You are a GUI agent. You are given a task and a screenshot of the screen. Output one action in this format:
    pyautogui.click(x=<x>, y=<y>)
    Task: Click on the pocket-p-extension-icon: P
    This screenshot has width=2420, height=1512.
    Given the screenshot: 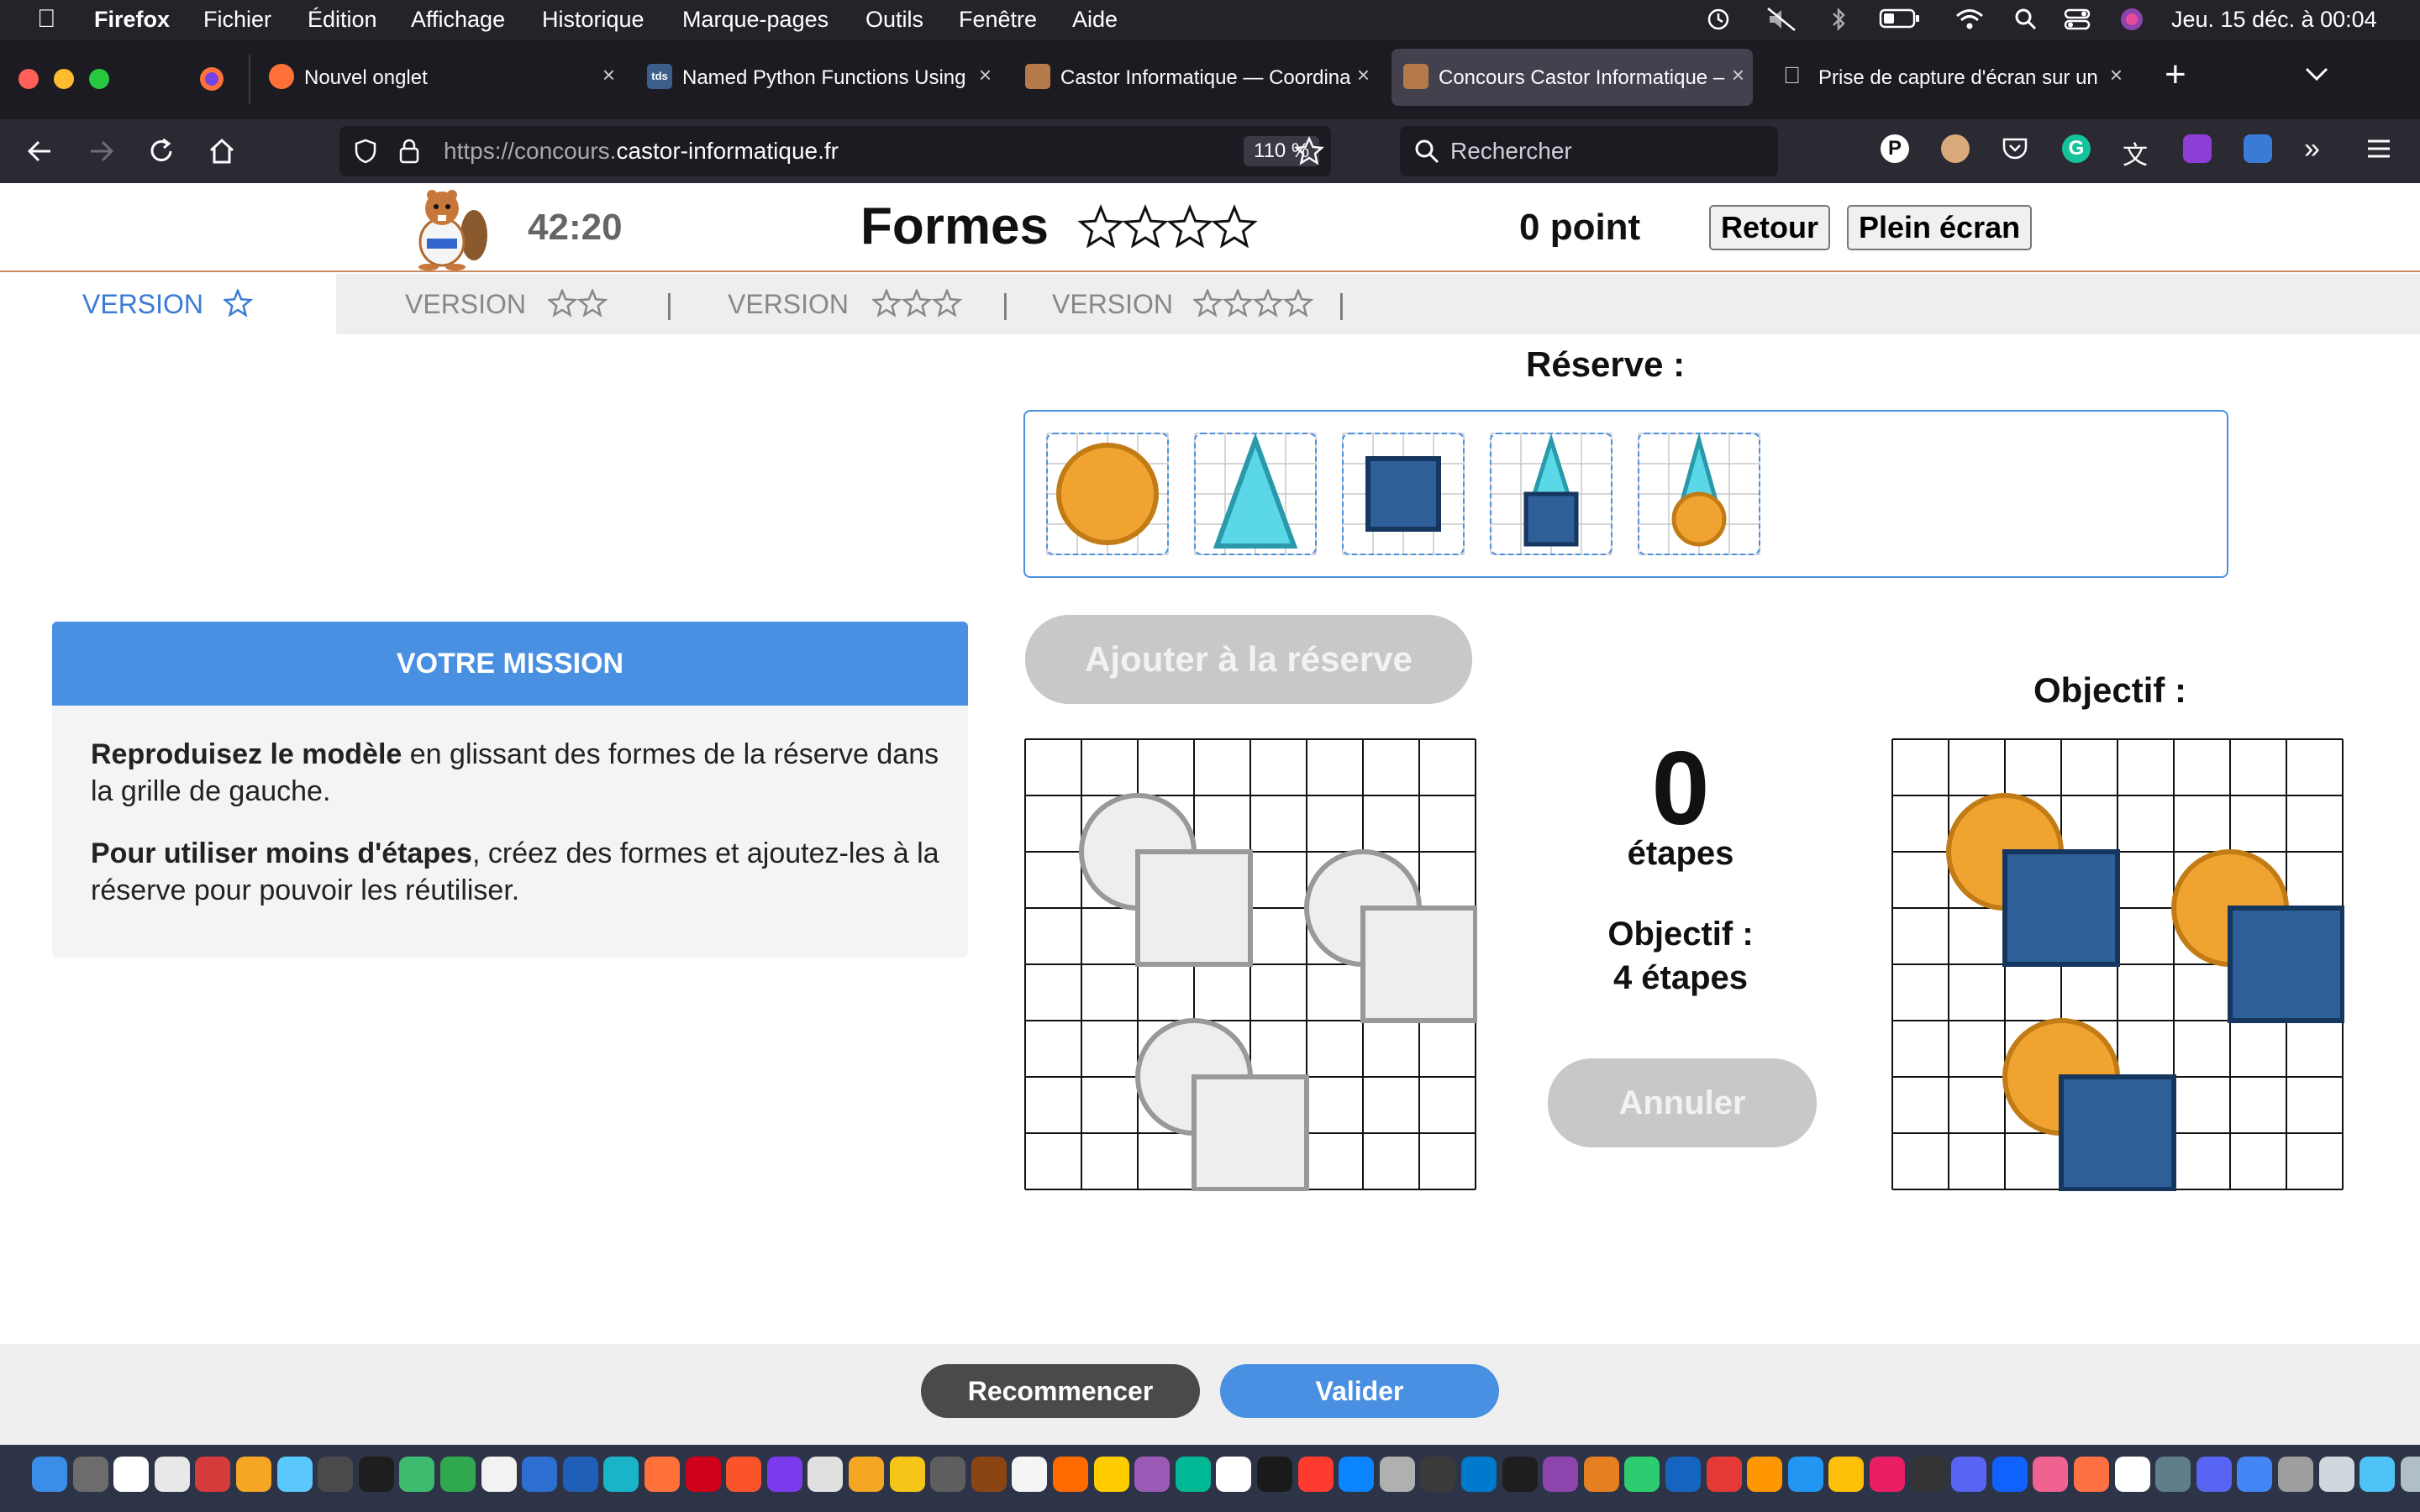 What is the action you would take?
    pyautogui.click(x=1895, y=148)
    